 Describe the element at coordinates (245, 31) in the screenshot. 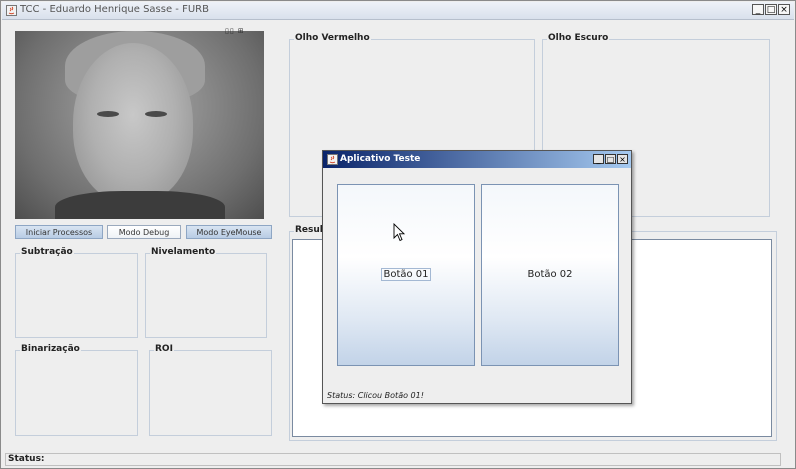

I see `webcam-controls-icon: ▯▯ ⊞` at that location.